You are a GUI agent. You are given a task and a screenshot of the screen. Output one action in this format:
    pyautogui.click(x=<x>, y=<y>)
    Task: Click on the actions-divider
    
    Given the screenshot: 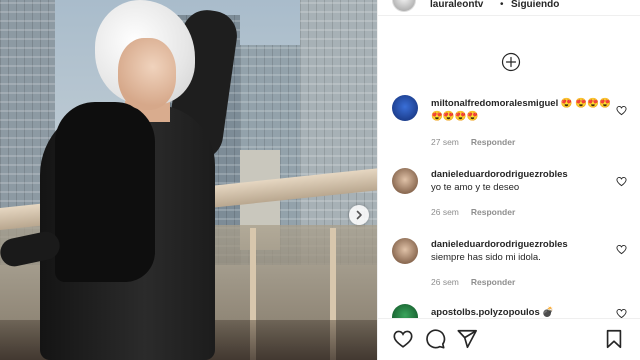 What is the action you would take?
    pyautogui.click(x=509, y=318)
    